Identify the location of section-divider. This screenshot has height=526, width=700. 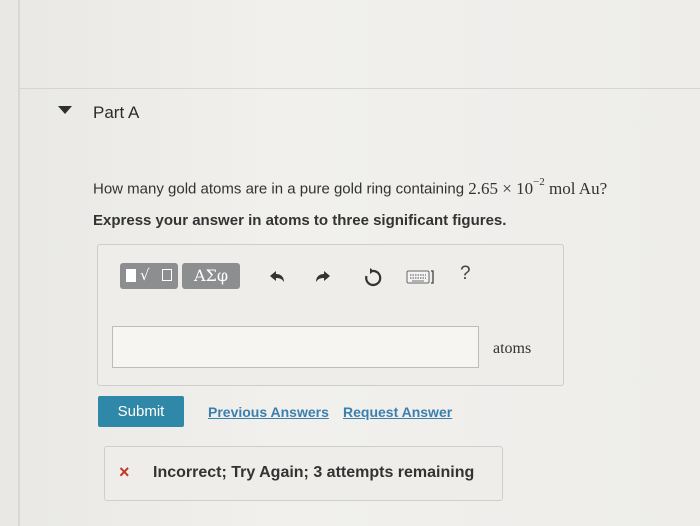
(360, 88).